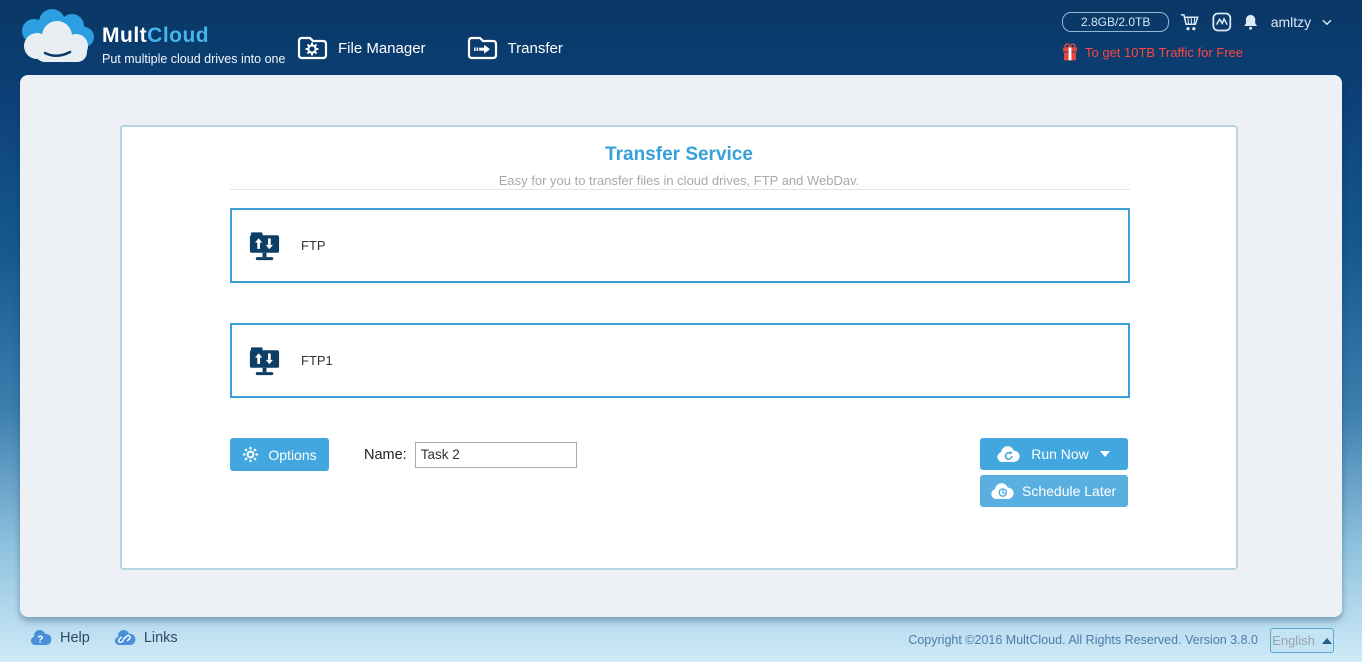  What do you see at coordinates (313, 245) in the screenshot?
I see `connection-label: FTP` at bounding box center [313, 245].